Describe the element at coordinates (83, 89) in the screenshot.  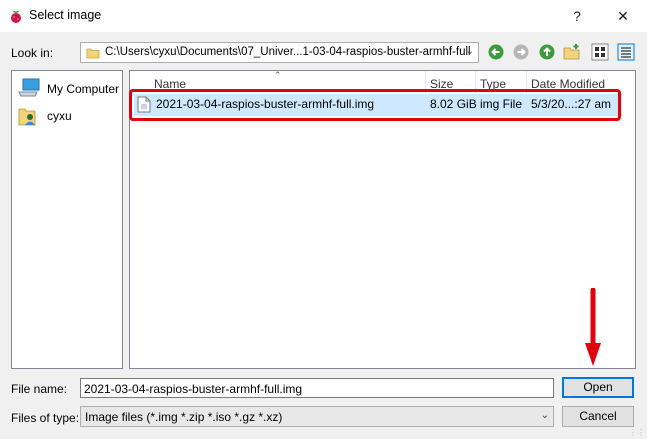
I see `place-label: My Computer` at that location.